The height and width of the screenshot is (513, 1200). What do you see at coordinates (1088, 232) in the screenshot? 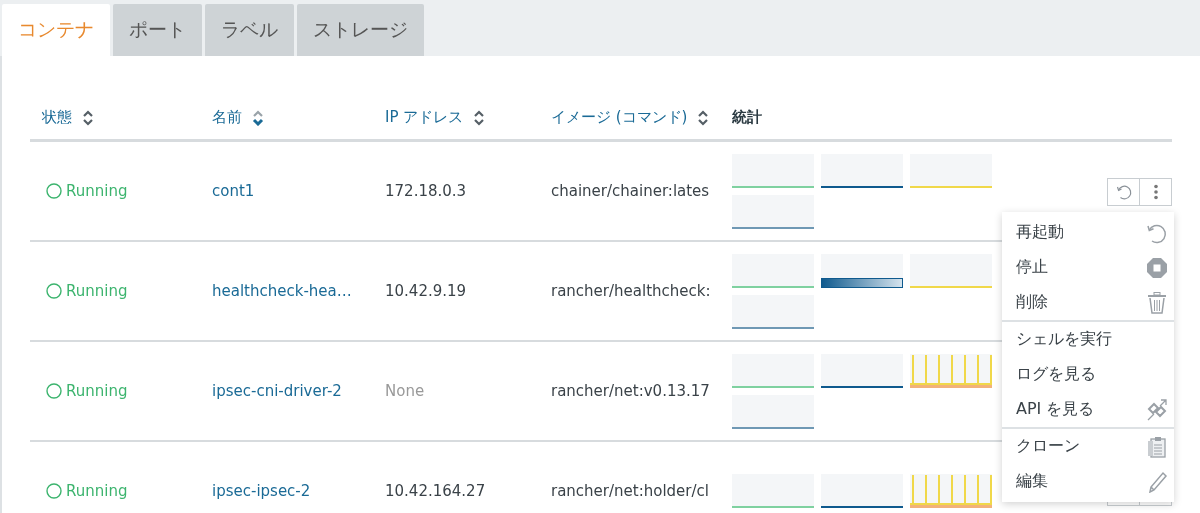
I see `menu-item: 再起動` at bounding box center [1088, 232].